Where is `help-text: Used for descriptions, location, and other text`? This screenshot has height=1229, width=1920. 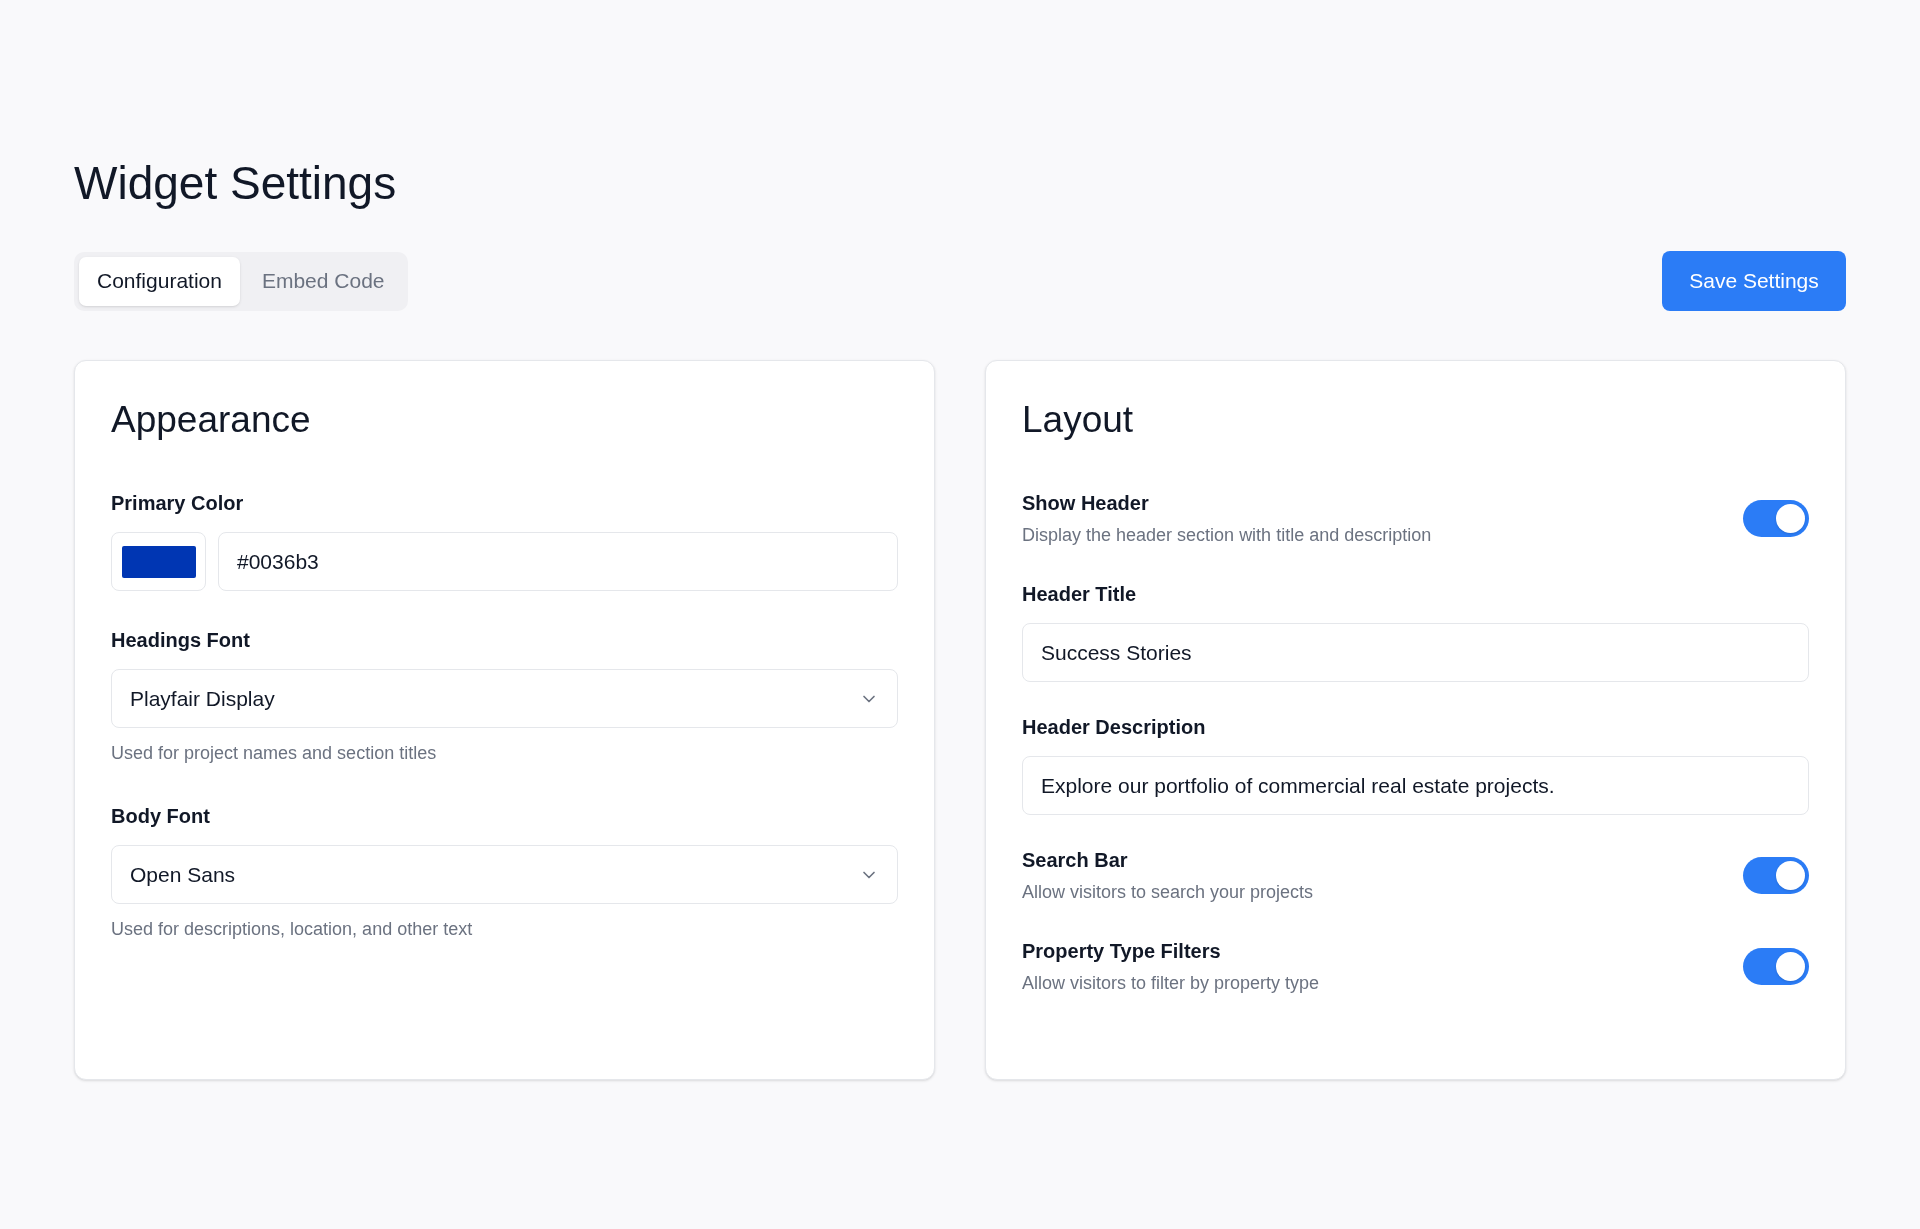 help-text: Used for descriptions, location, and other text is located at coordinates (292, 929).